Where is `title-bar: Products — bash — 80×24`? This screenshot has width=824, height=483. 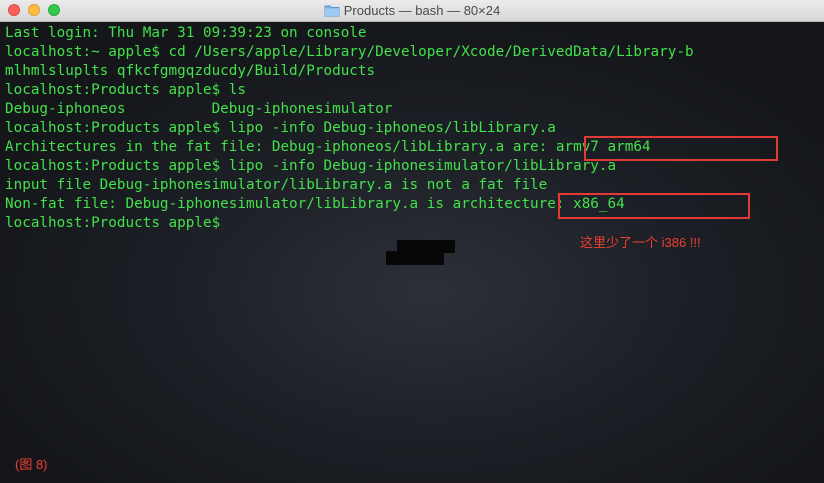 title-bar: Products — bash — 80×24 is located at coordinates (412, 11).